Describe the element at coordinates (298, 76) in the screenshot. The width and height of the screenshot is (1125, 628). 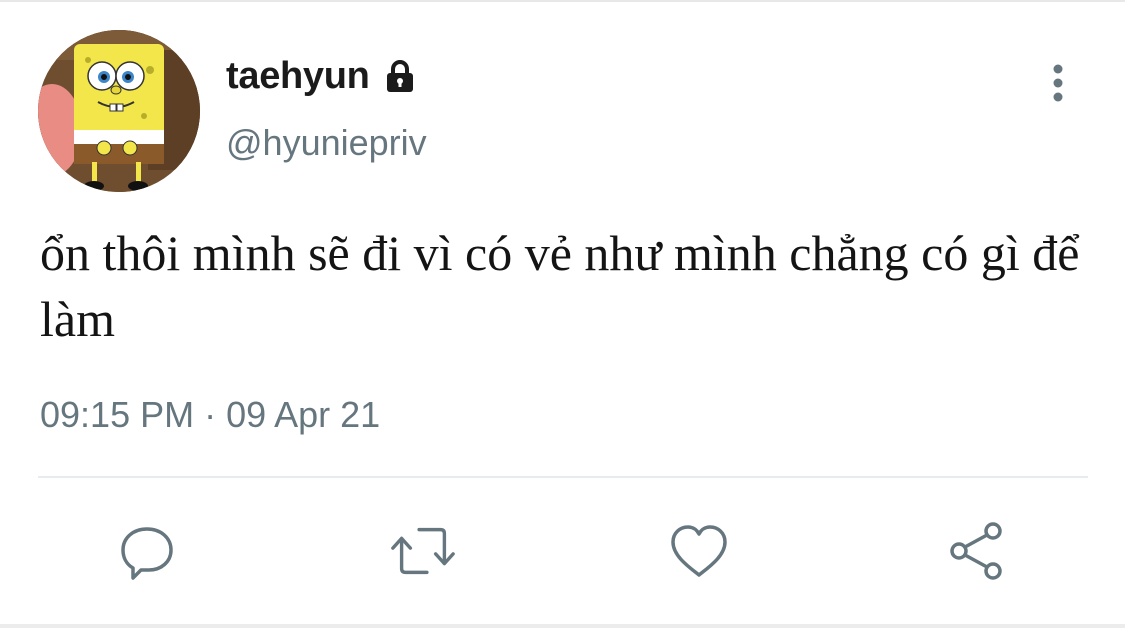
I see `display-name: taehyun` at that location.